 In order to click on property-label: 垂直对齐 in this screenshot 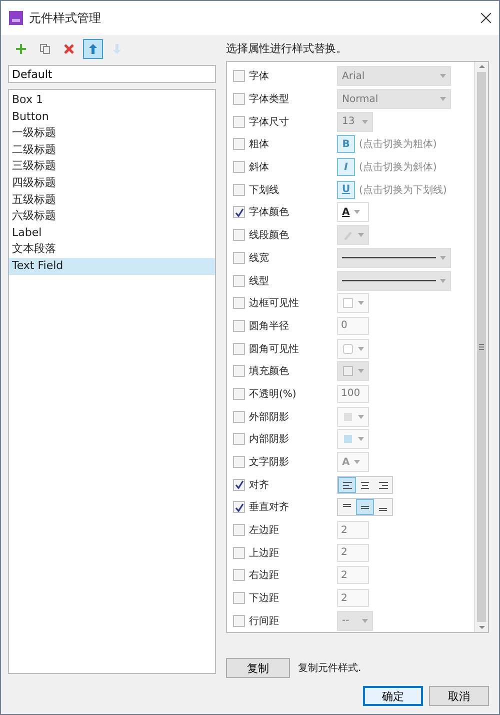, I will do `click(269, 507)`.